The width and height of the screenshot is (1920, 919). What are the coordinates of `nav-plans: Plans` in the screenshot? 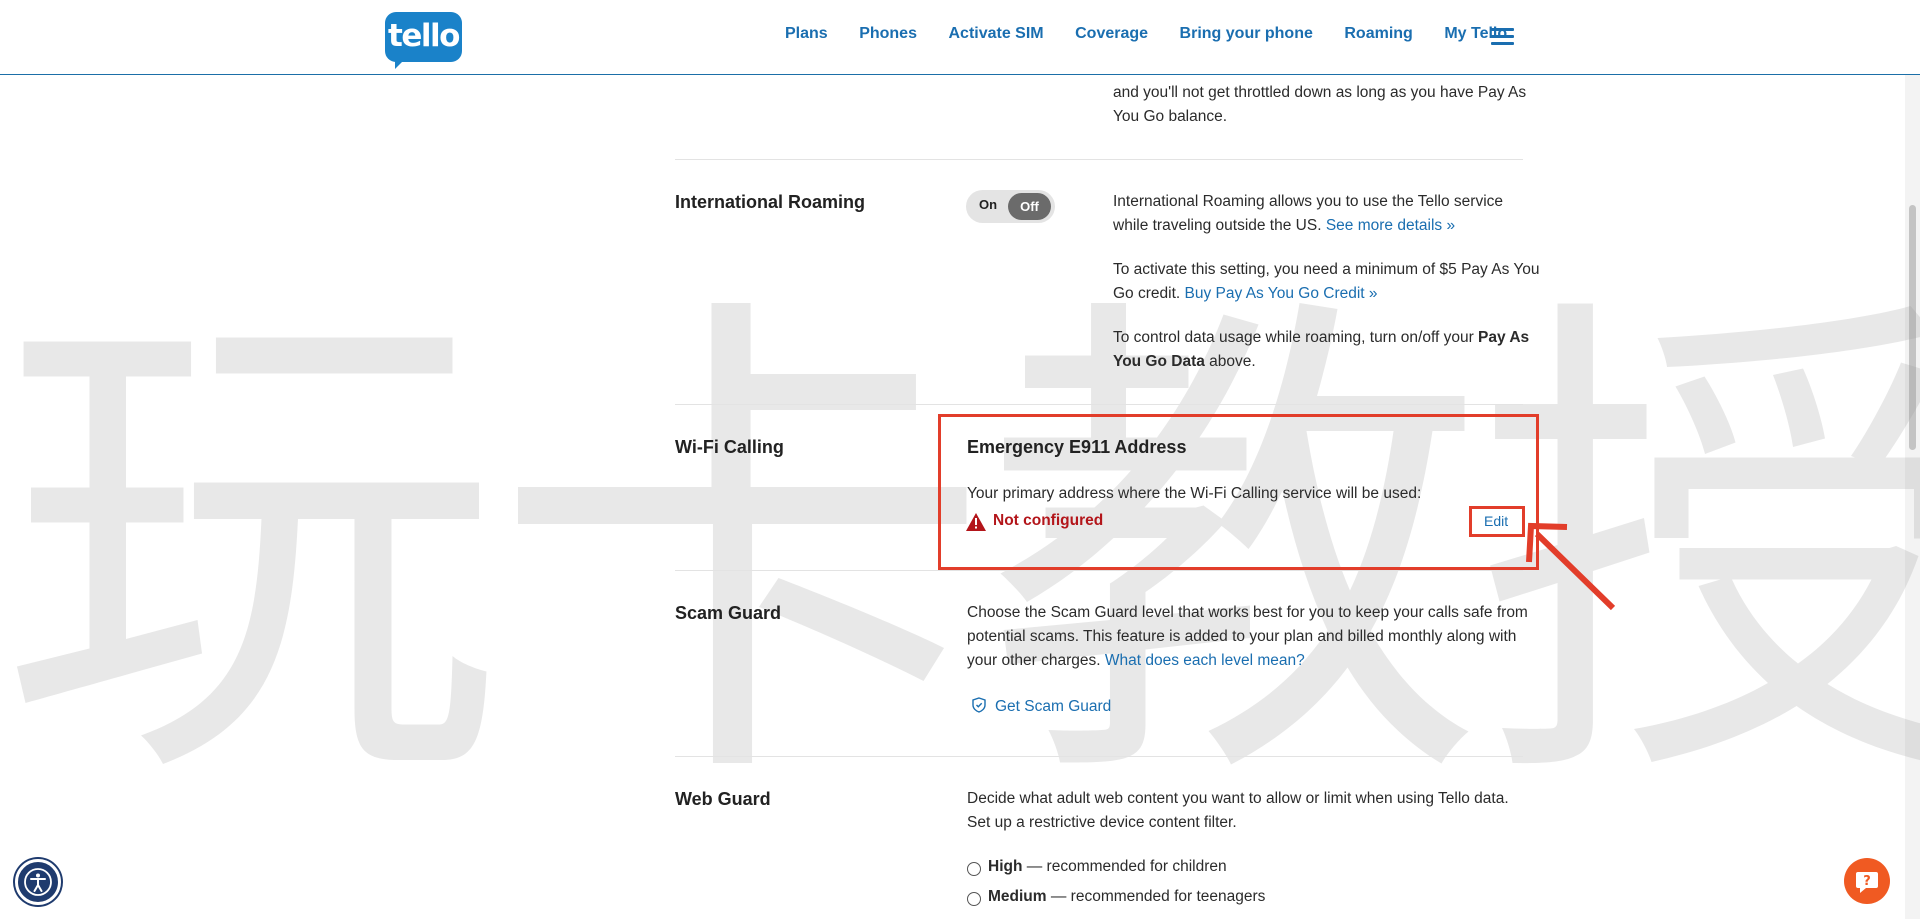 It's located at (806, 34).